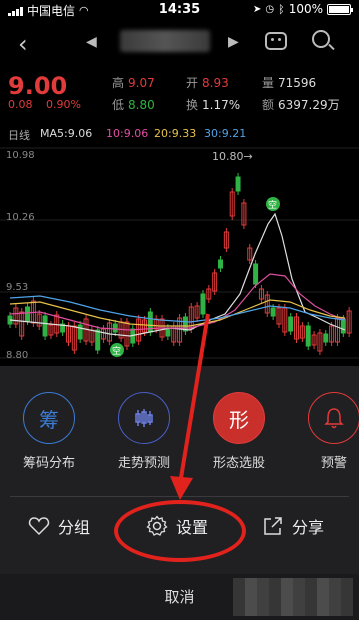 This screenshot has height=620, width=359. Describe the element at coordinates (232, 156) in the screenshot. I see `peak-price-label: 10.80→` at that location.